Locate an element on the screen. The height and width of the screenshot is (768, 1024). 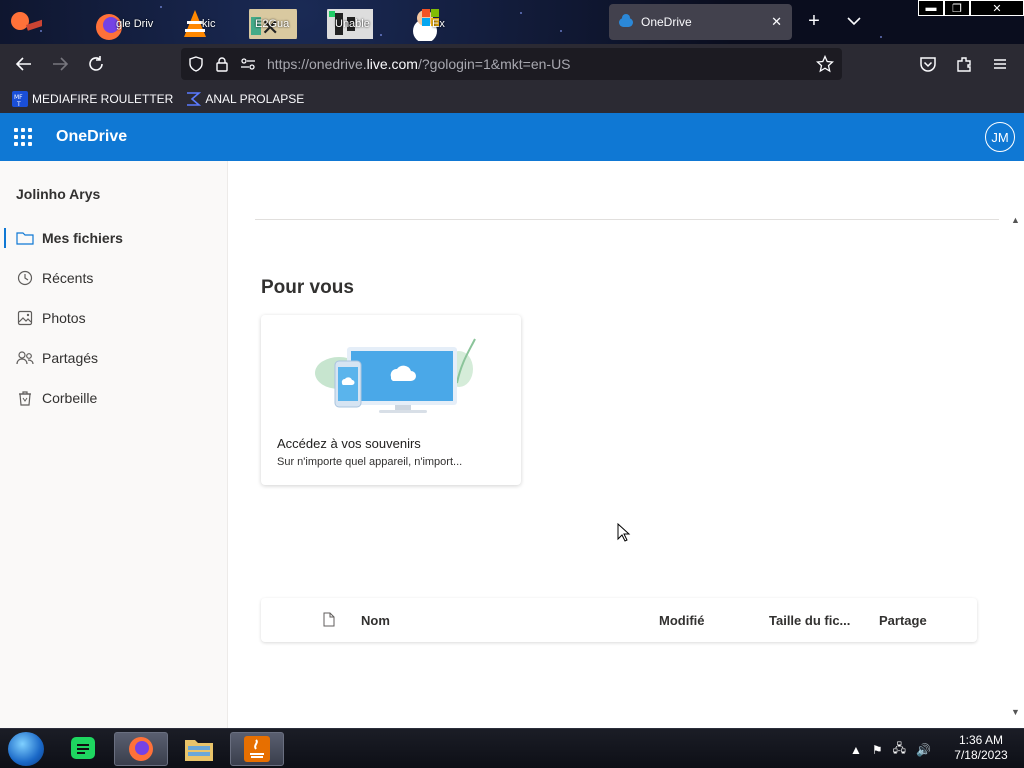
svg-text: MF is located at coordinates (18, 97).